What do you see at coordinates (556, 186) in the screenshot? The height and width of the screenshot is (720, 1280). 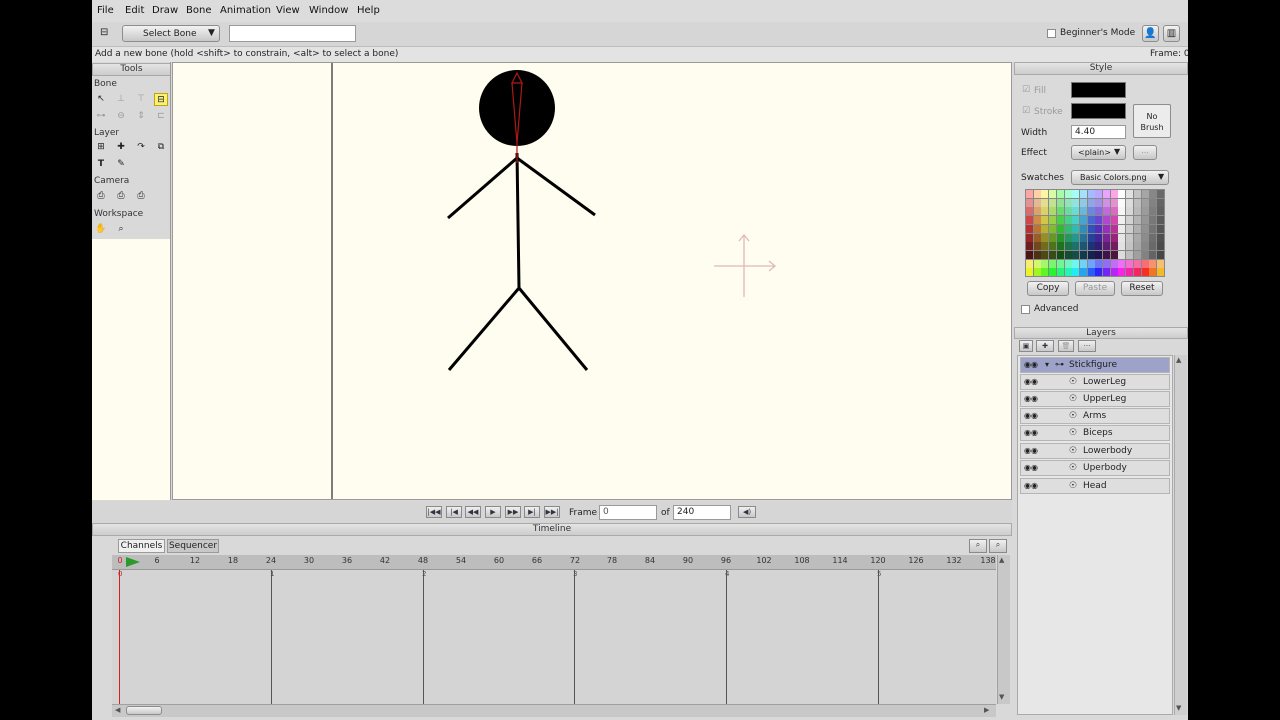 I see `right-arm-shape` at bounding box center [556, 186].